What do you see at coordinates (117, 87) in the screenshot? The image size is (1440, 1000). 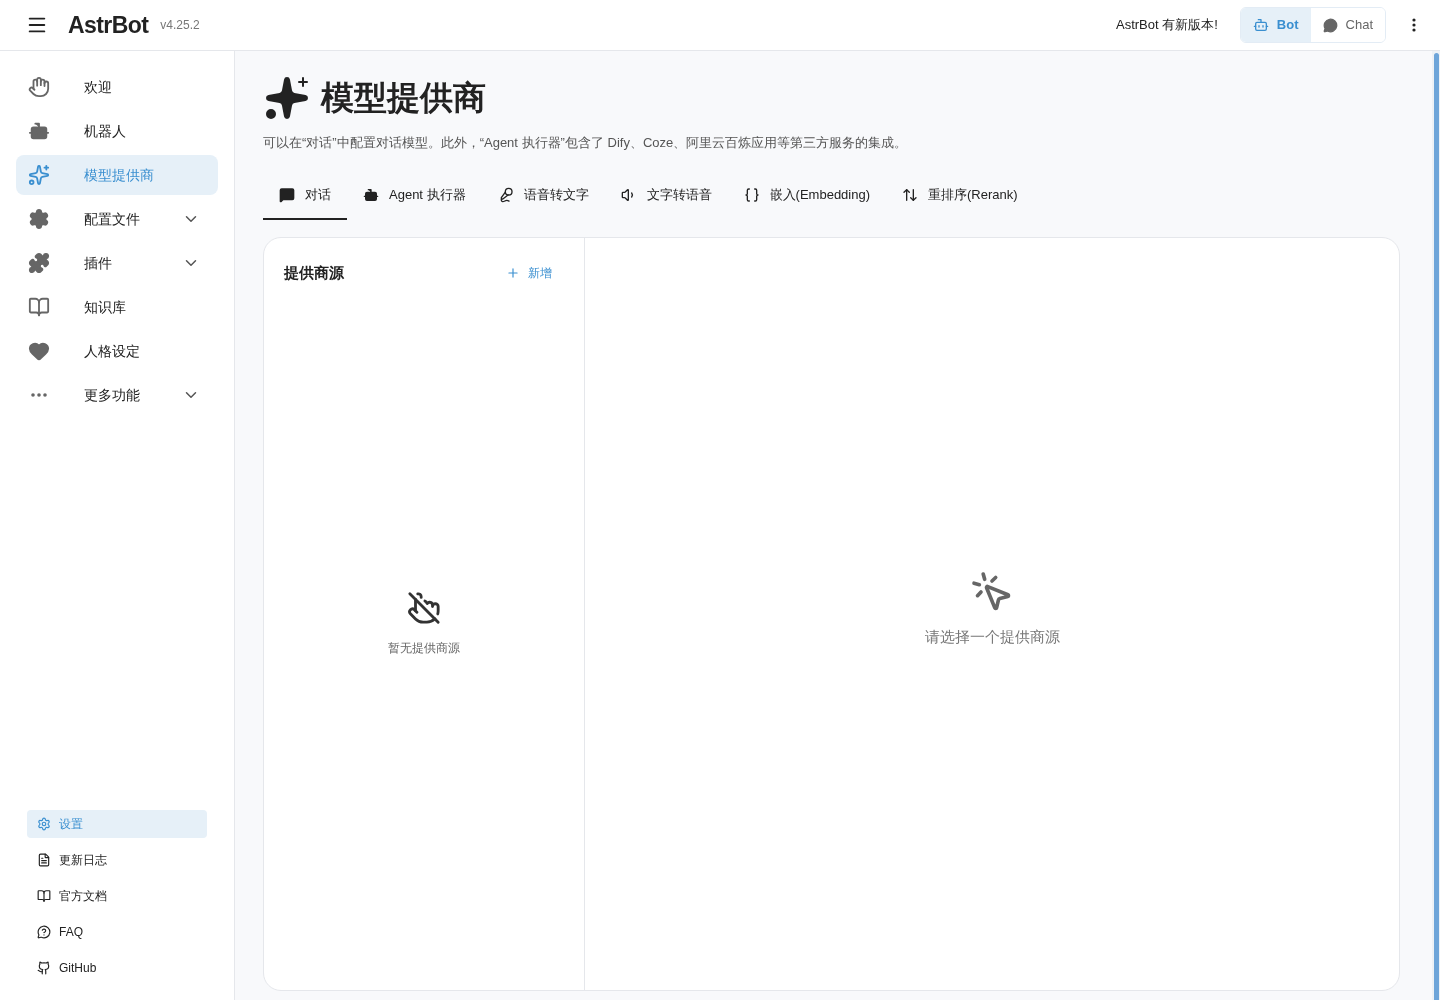 I see `sidebar-item: 欢迎` at bounding box center [117, 87].